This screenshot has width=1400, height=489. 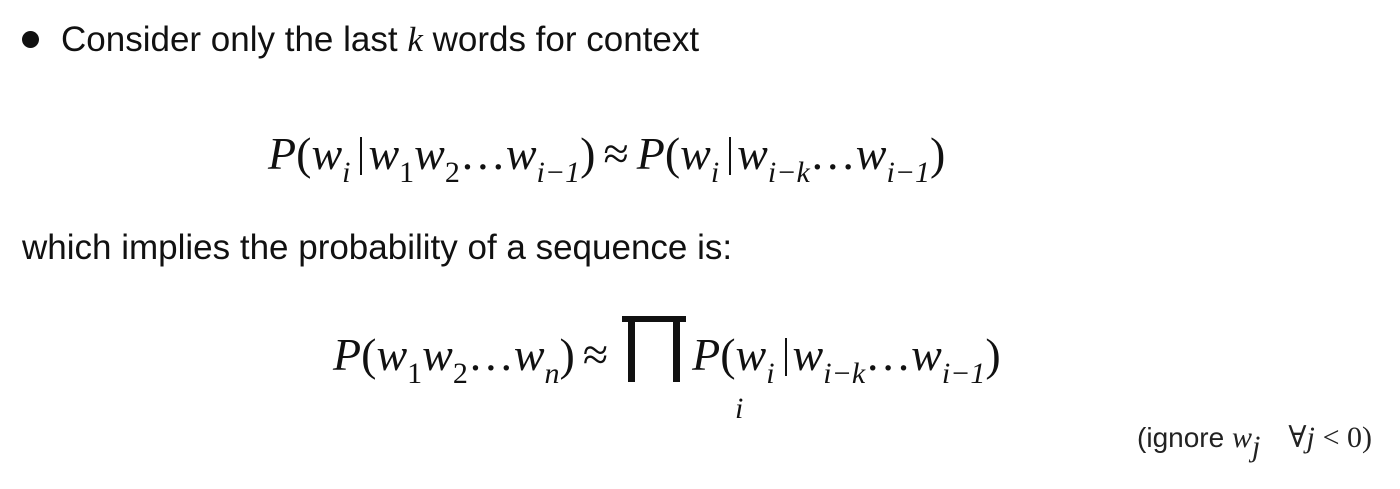 What do you see at coordinates (739, 408) in the screenshot?
I see `product-index: i` at bounding box center [739, 408].